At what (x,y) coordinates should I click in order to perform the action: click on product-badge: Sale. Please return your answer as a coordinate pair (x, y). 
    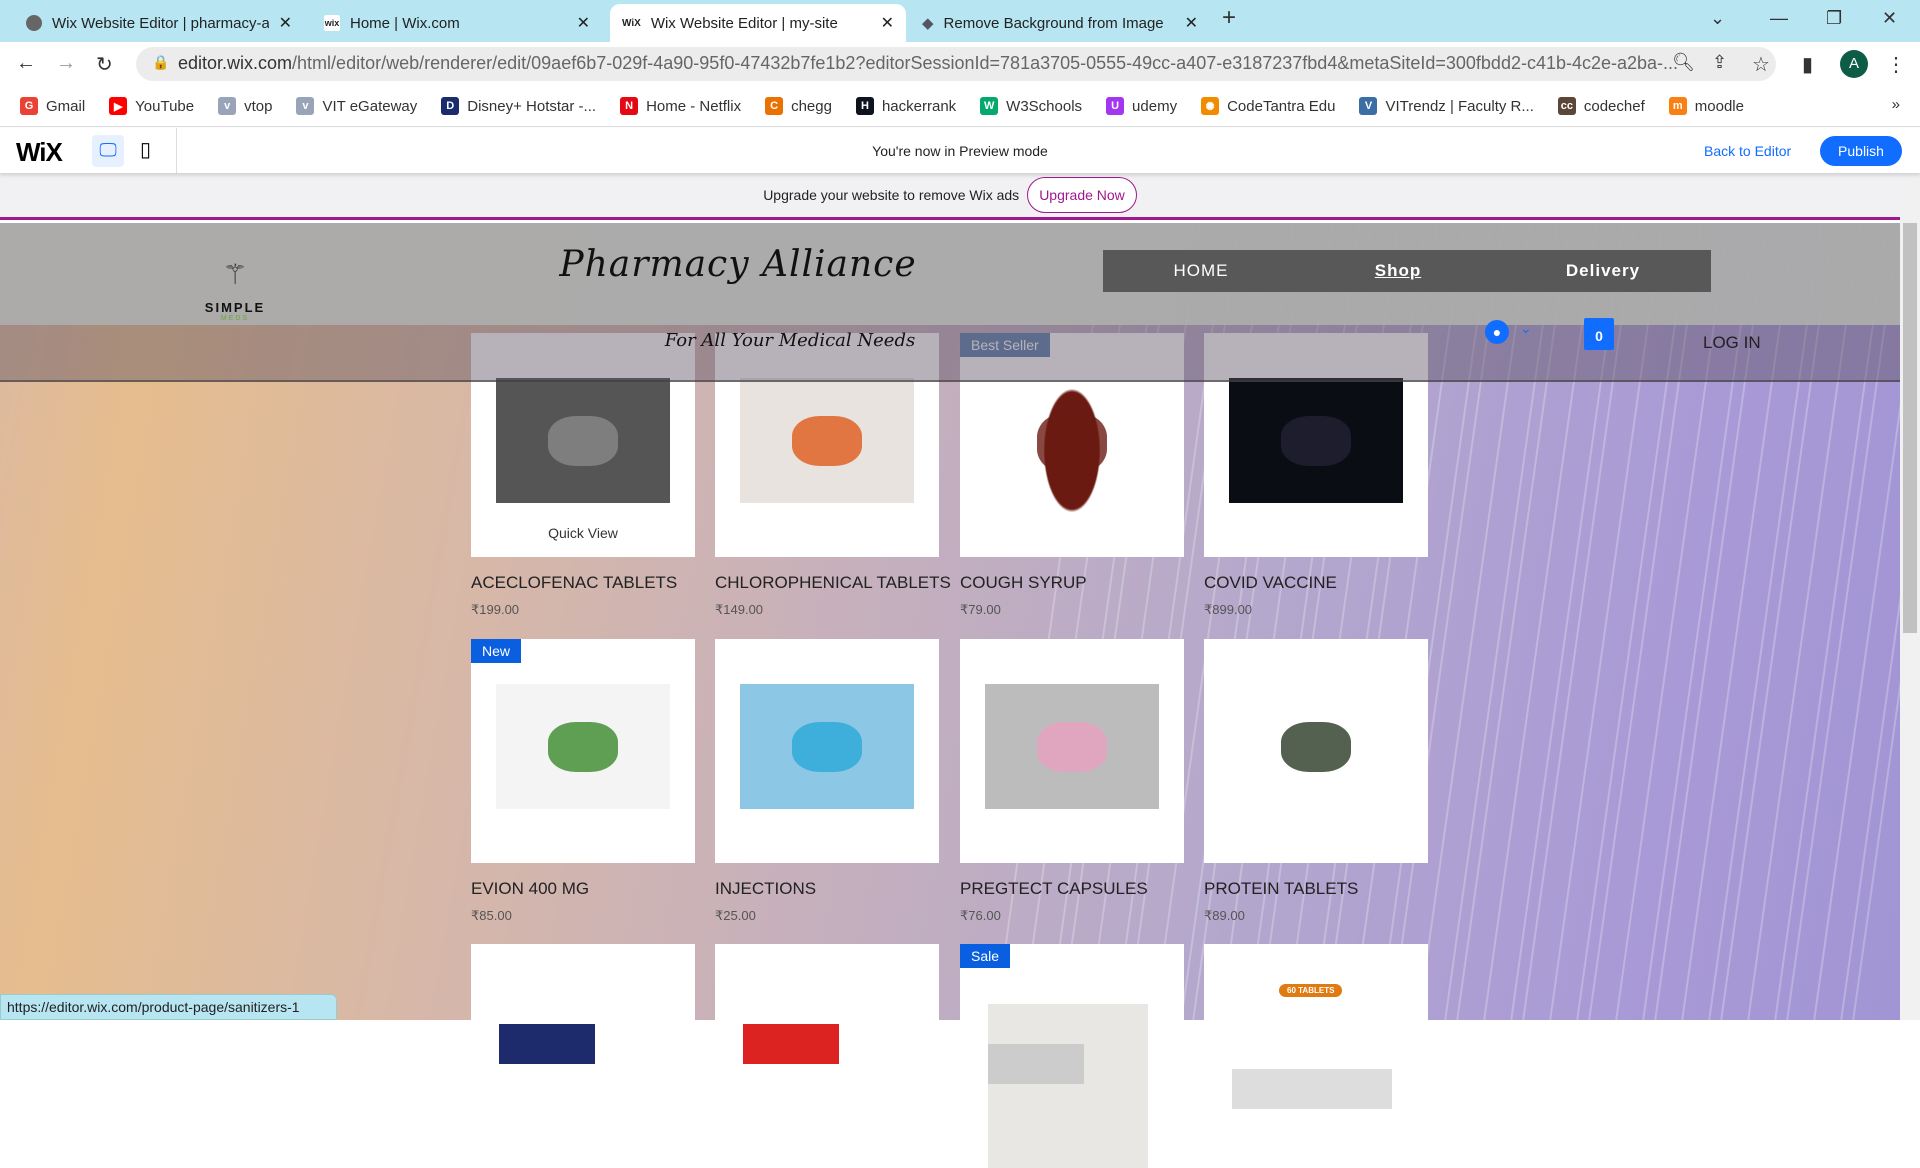
    Looking at the image, I should click on (985, 956).